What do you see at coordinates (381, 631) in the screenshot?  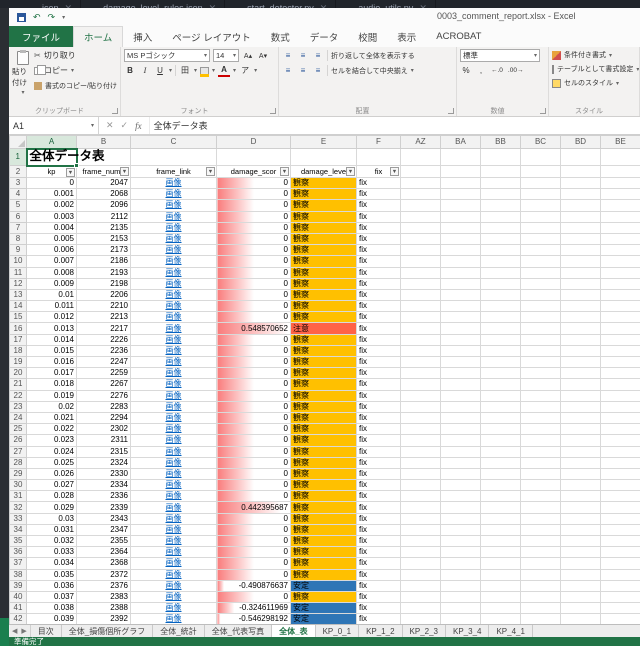 I see `sheet-tab-KP_1_2: KP_1_2` at bounding box center [381, 631].